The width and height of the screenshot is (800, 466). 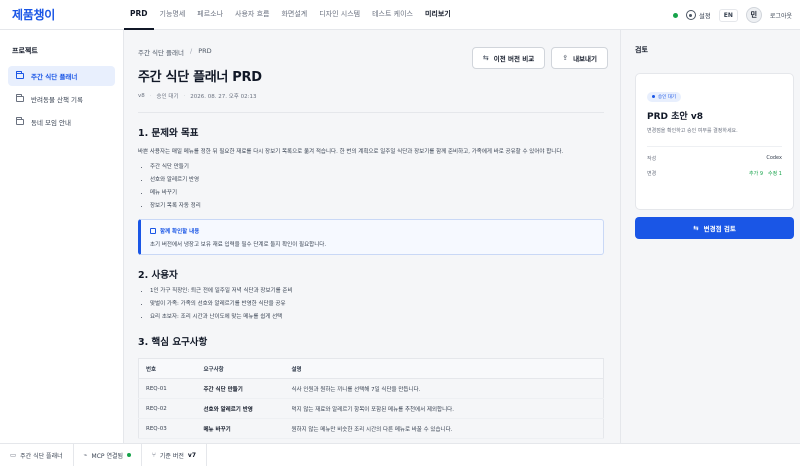 I want to click on list-item: 맞벌이 가족: 가족의 선호와 알레르기를 반영한 식단을 공유, so click(x=377, y=304).